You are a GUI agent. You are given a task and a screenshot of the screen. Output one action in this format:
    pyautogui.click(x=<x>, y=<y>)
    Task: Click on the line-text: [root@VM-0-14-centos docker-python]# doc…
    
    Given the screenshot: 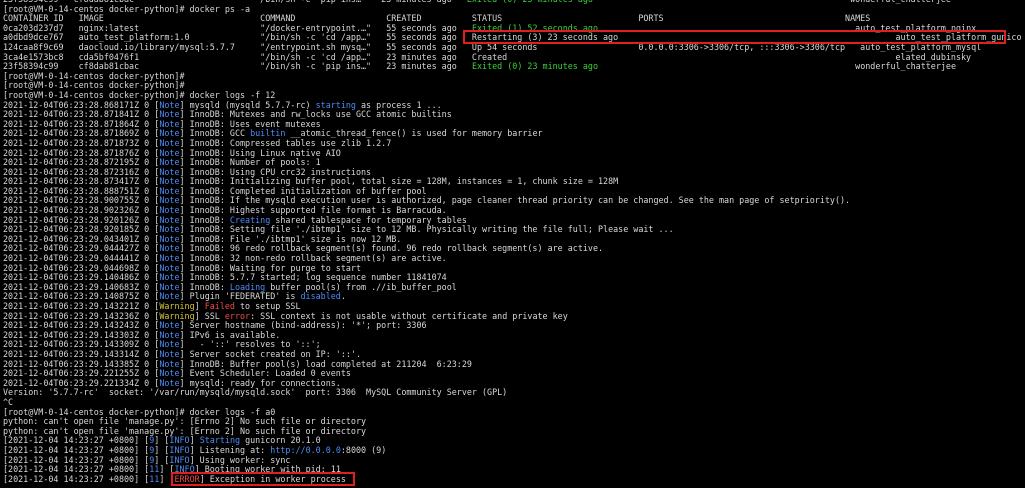 What is the action you would take?
    pyautogui.click(x=139, y=95)
    